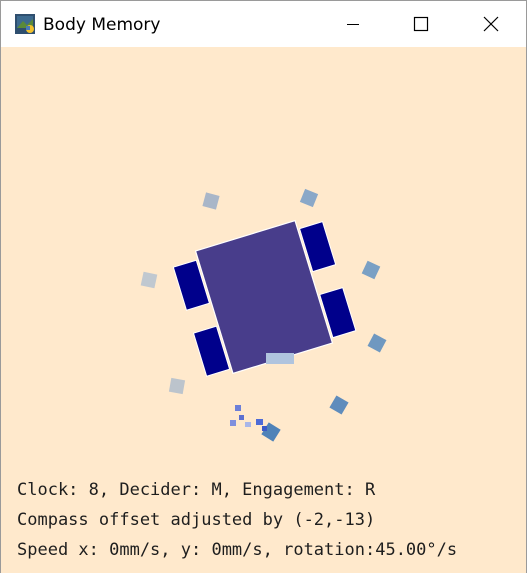 Image resolution: width=527 pixels, height=573 pixels. I want to click on close-button, so click(491, 24).